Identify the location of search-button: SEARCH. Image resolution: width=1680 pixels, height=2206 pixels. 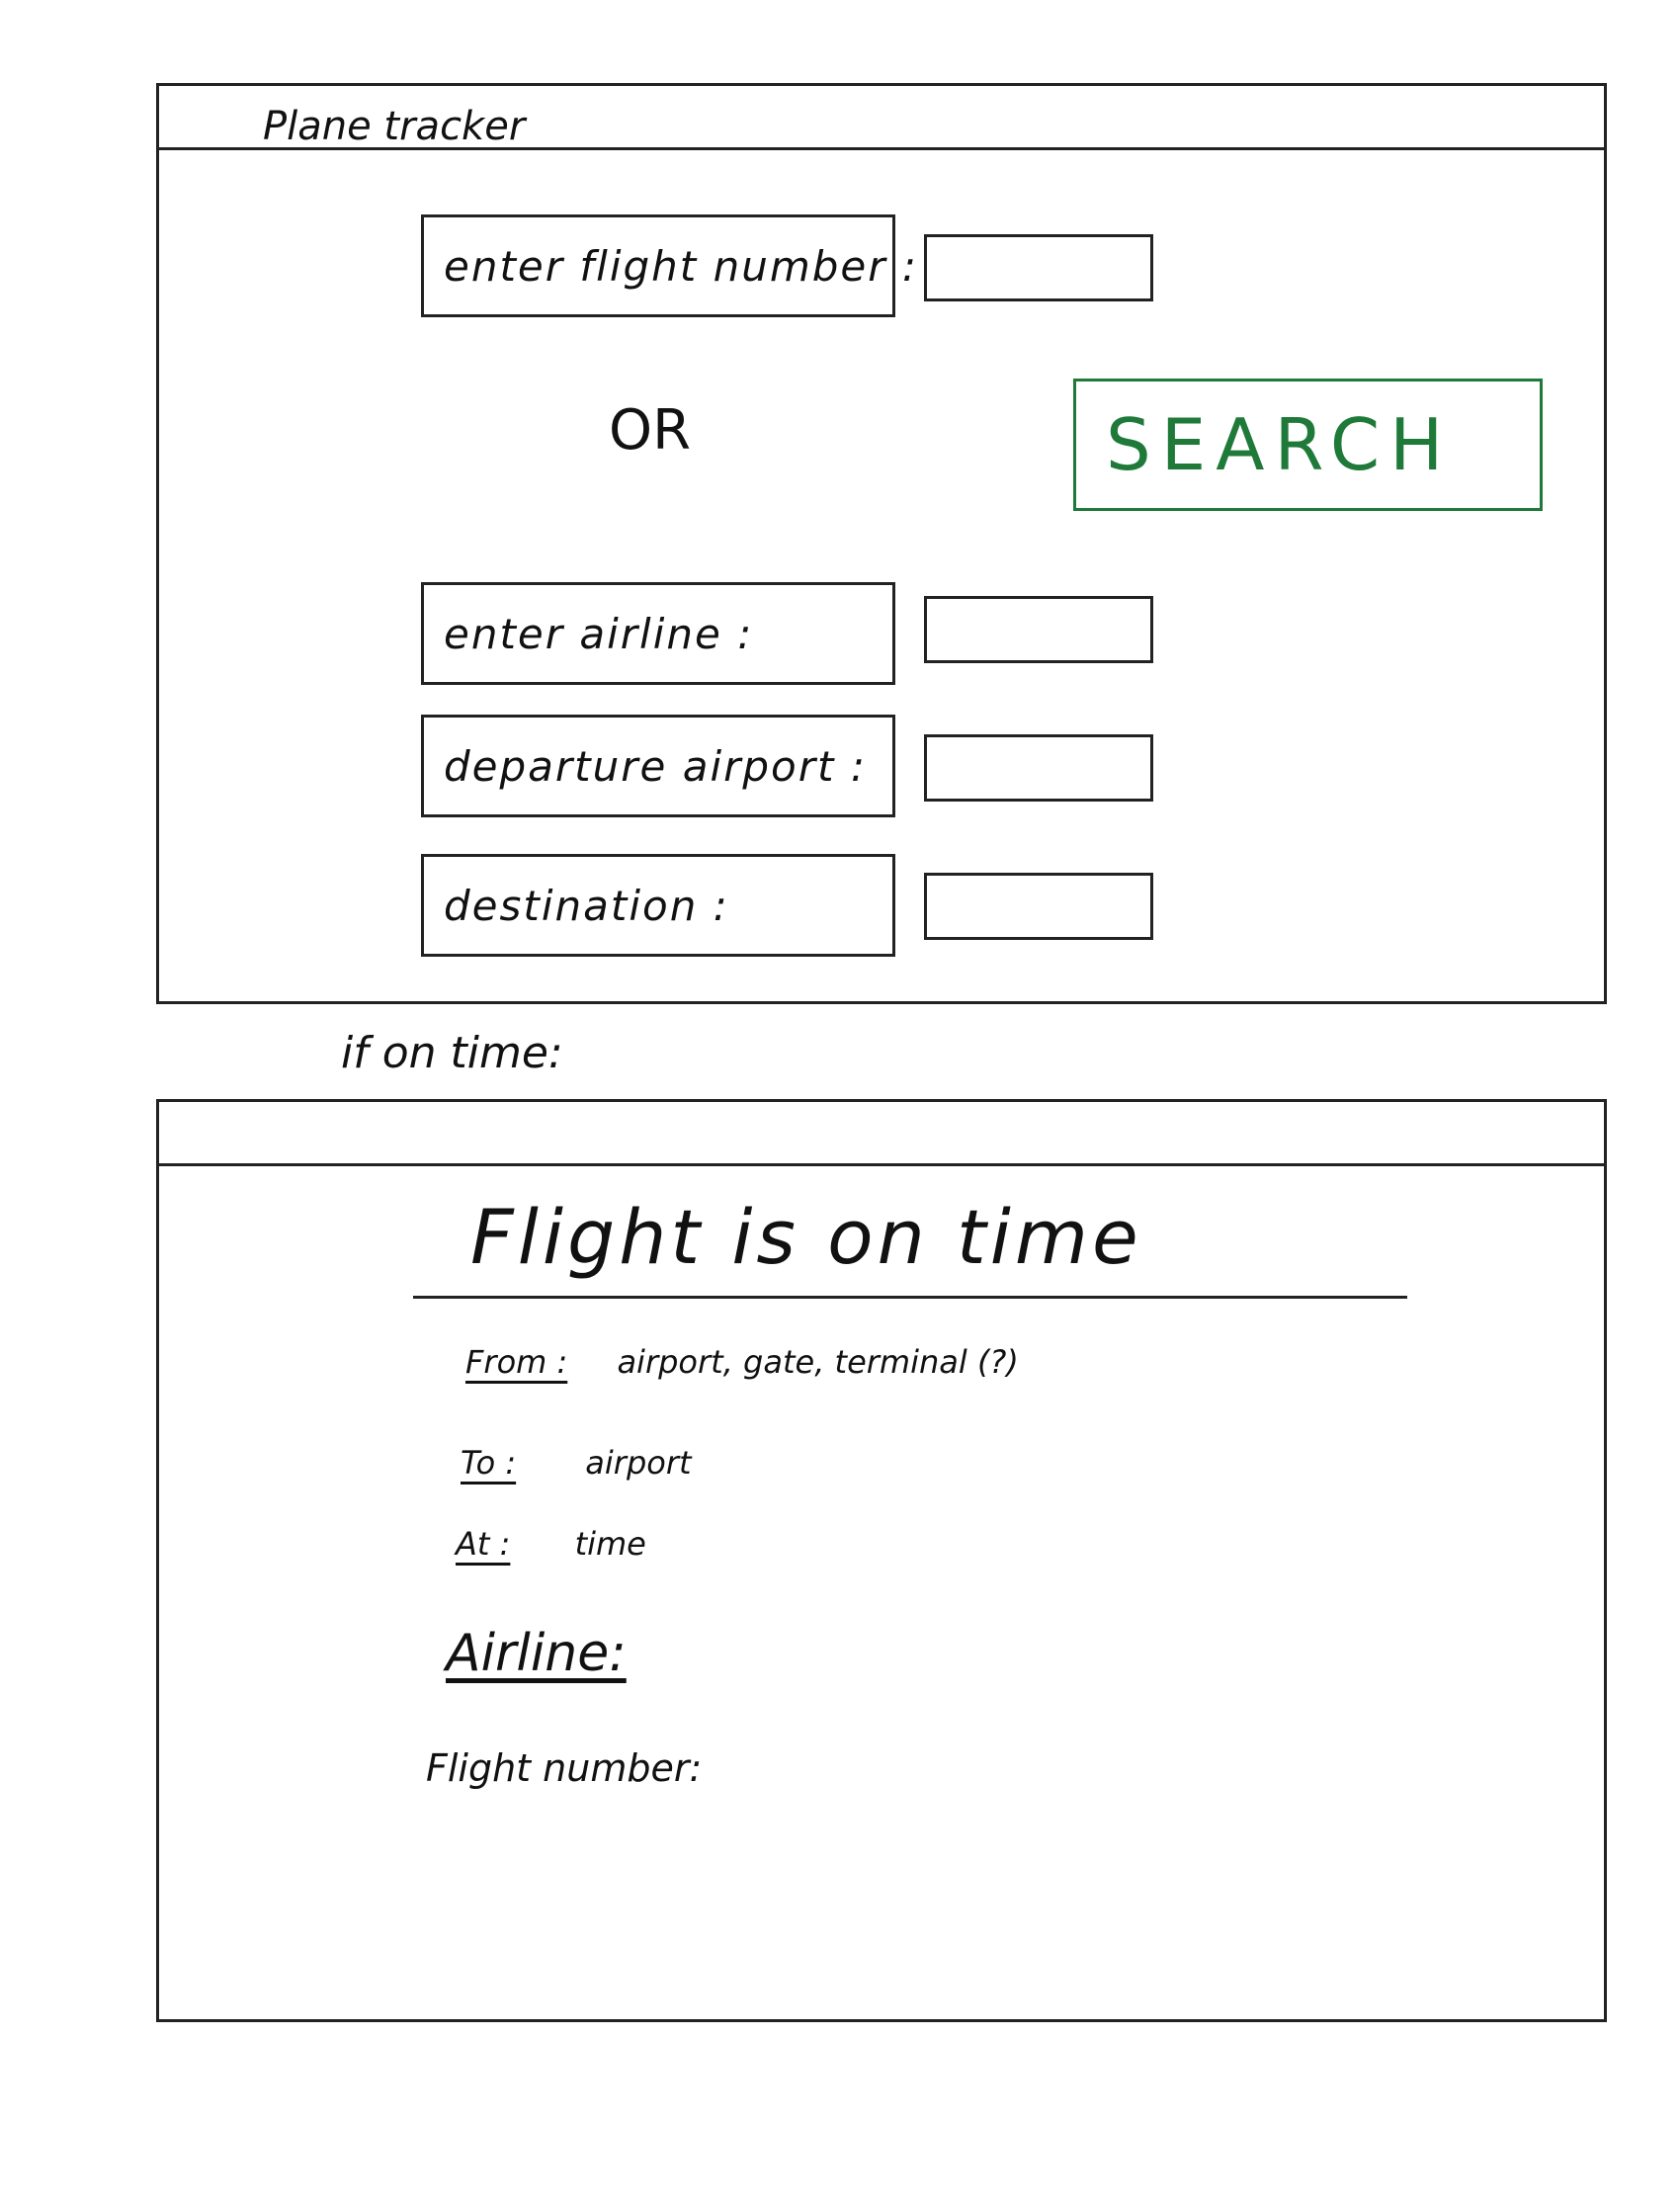
(1308, 445).